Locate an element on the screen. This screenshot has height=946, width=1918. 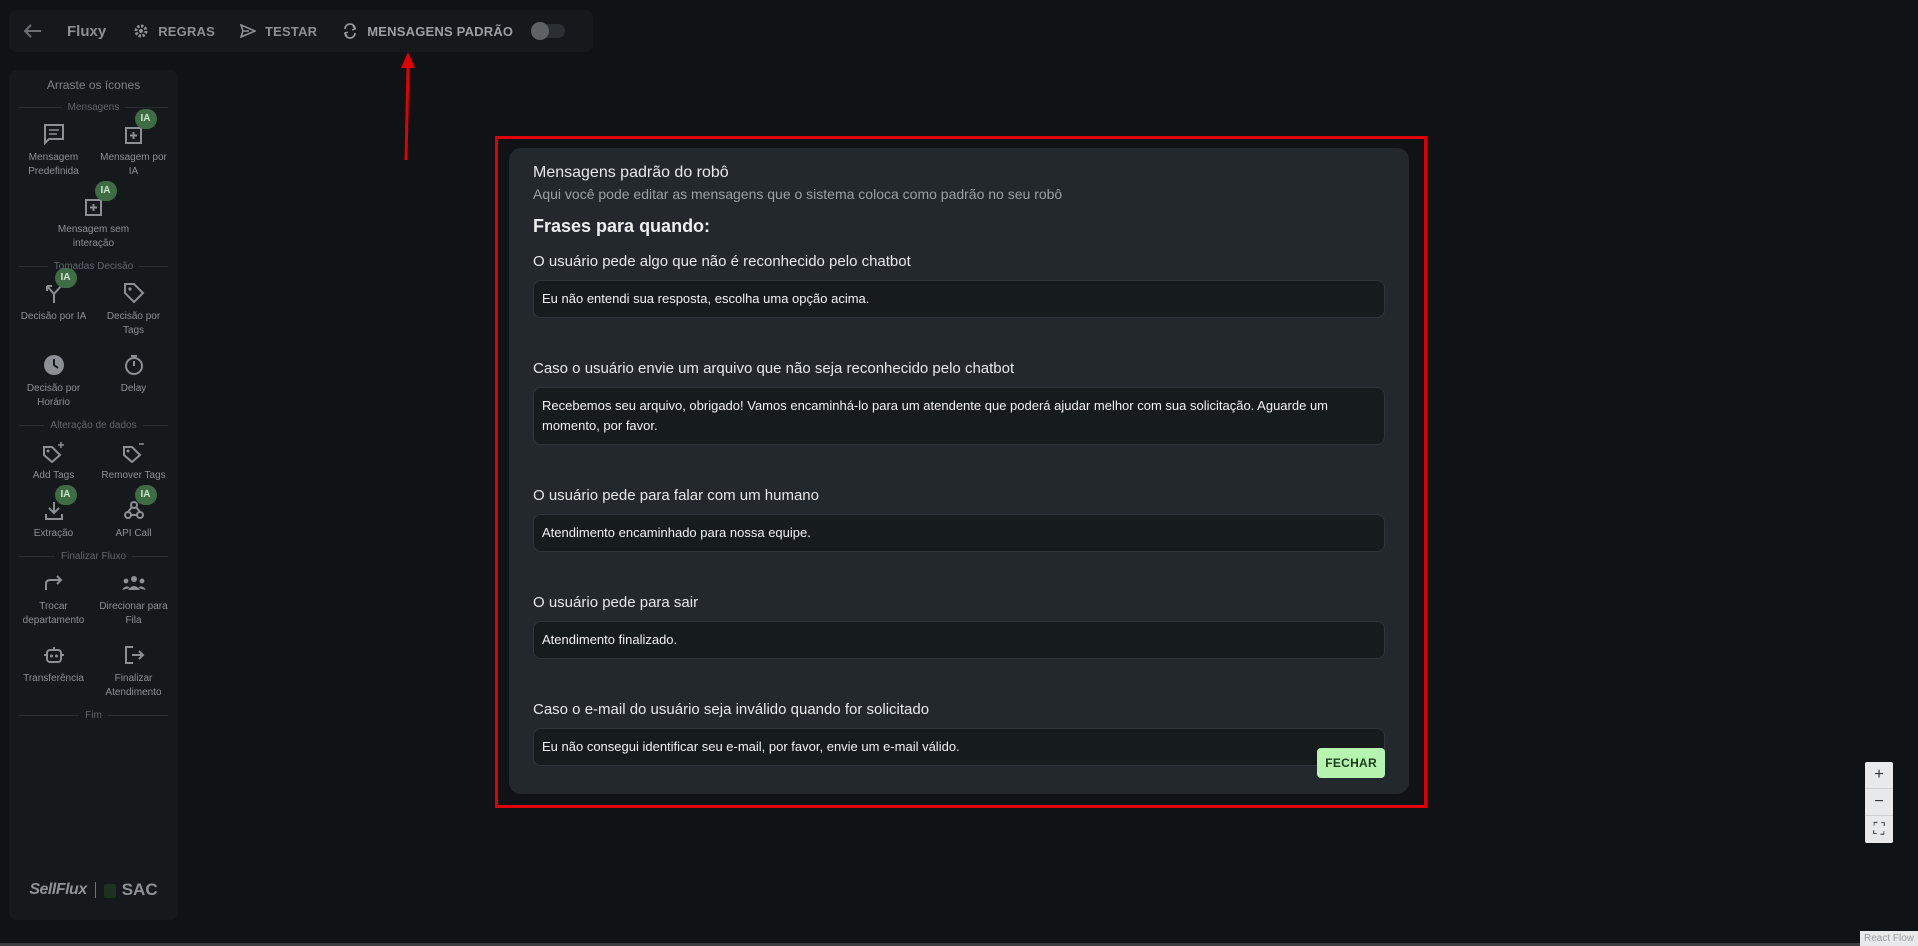
close-button: FECHAR is located at coordinates (1351, 763).